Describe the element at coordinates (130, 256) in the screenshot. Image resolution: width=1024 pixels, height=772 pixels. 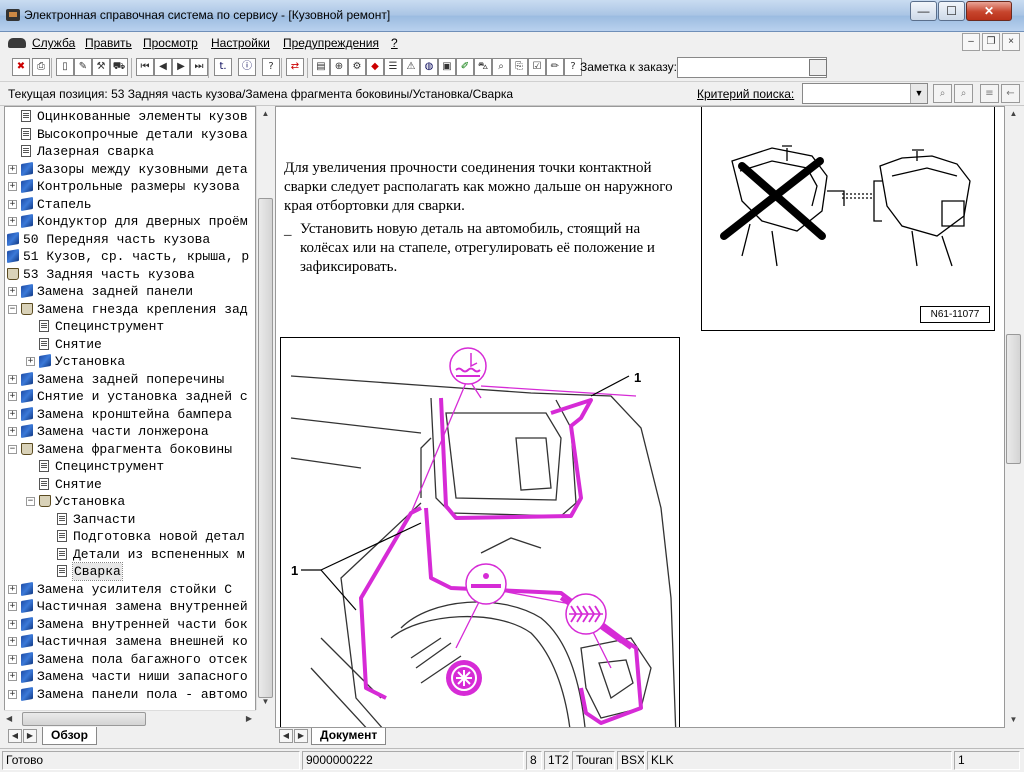
I see `tree-item: 51 Кузов, ср. часть, крыша, р` at that location.